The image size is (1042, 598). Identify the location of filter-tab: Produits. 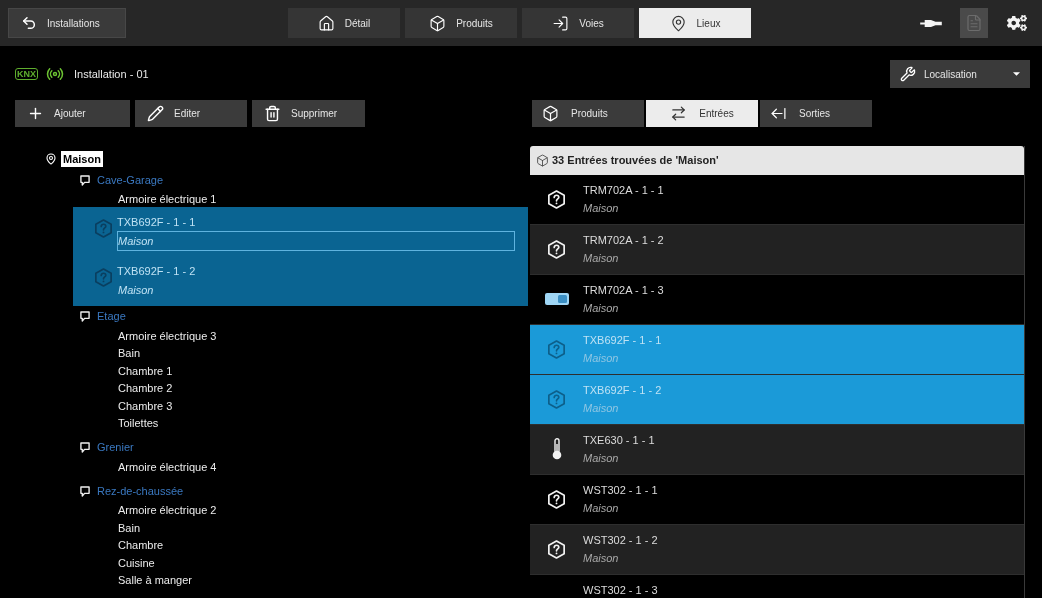
(588, 113).